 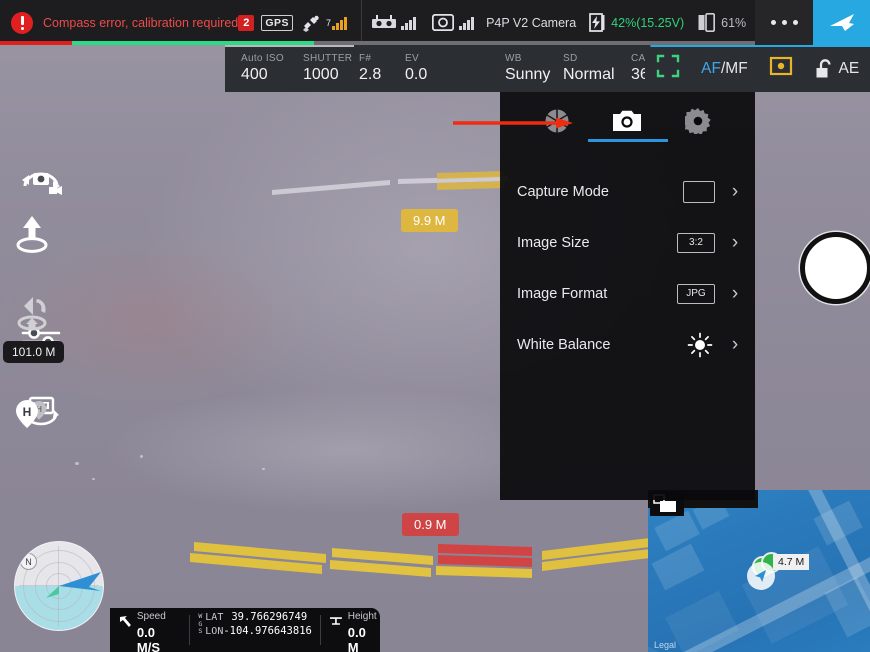 What do you see at coordinates (272, 68) in the screenshot?
I see `param-auto-iso: Auto ISO 400` at bounding box center [272, 68].